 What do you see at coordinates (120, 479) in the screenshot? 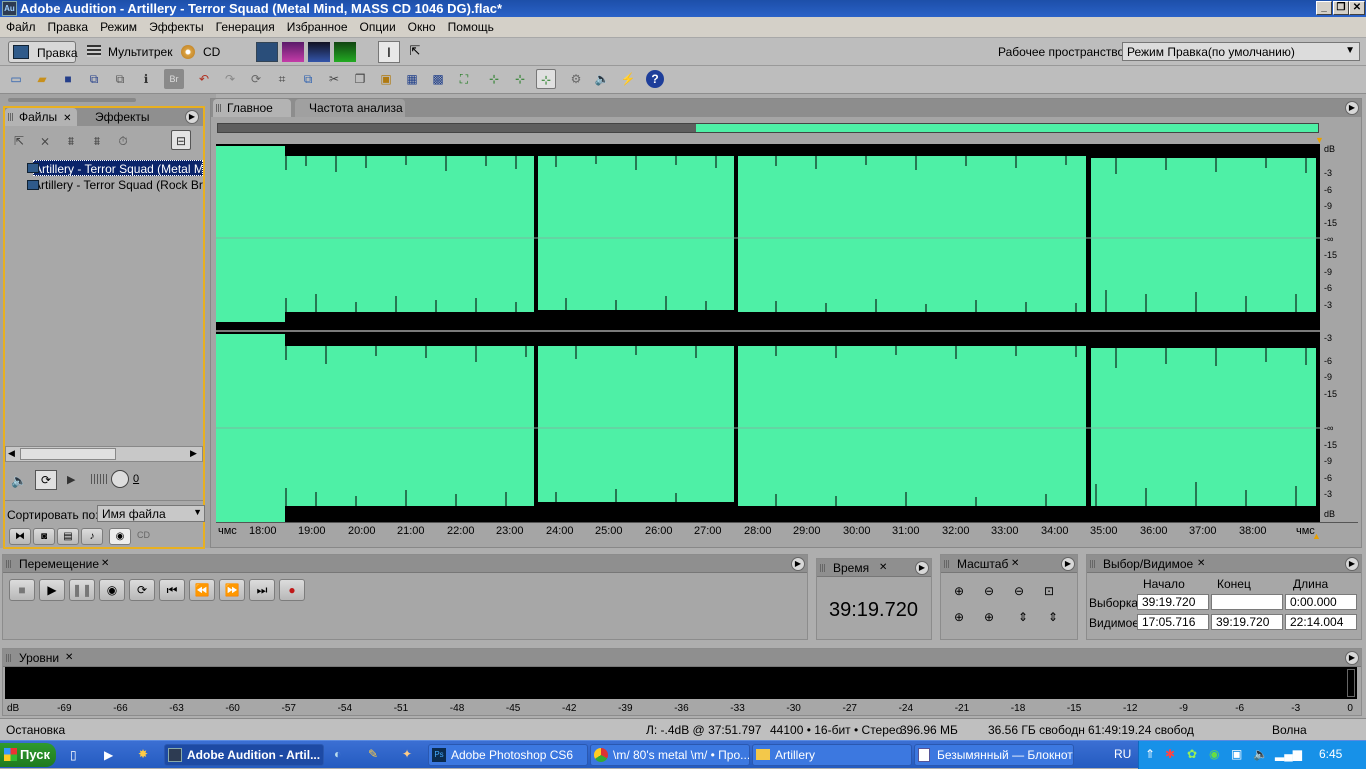
I see `volume-knob` at bounding box center [120, 479].